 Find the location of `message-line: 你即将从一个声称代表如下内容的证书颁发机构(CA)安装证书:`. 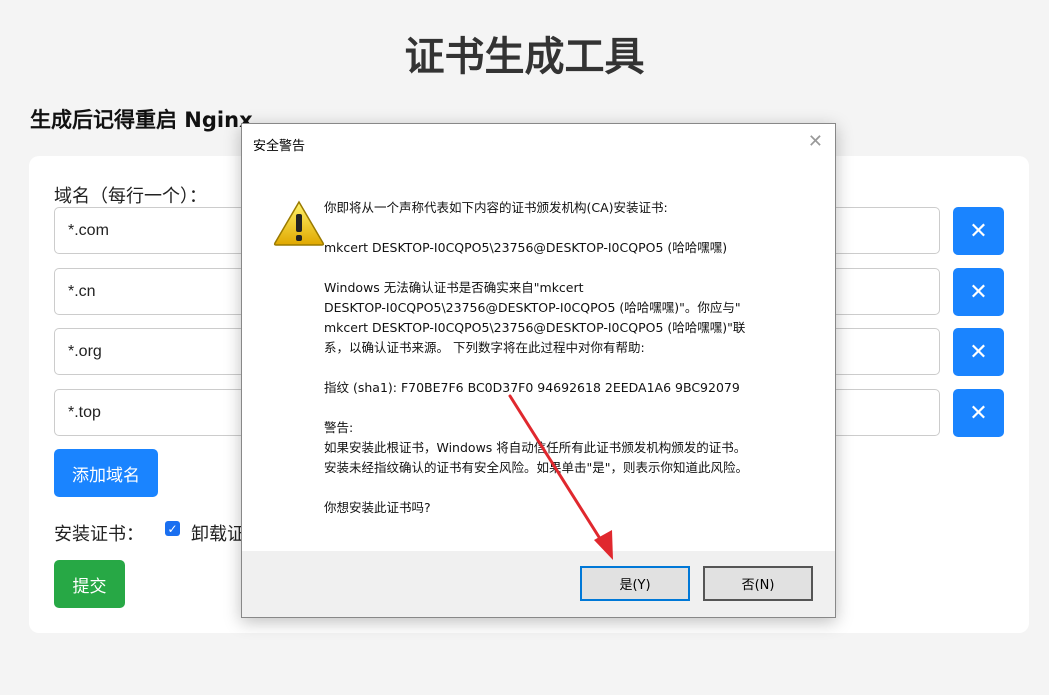

message-line: 你即将从一个声称代表如下内容的证书颁发机构(CA)安装证书: is located at coordinates (496, 207).